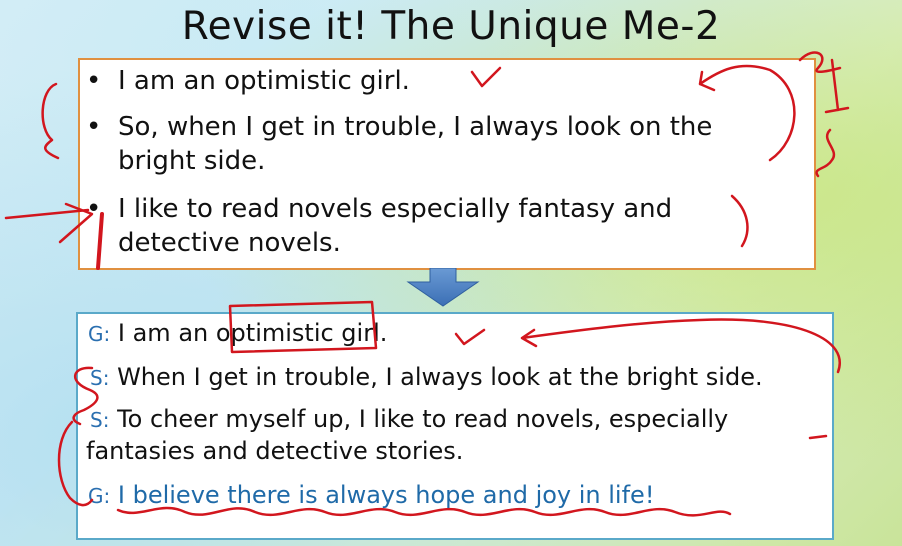 This screenshot has width=902, height=546. I want to click on line-text: I am an optimistic girl., so click(252, 333).